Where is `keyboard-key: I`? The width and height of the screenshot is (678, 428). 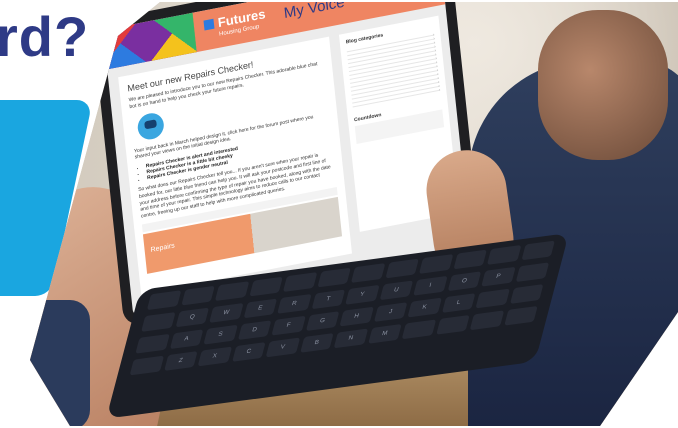
keyboard-key: I is located at coordinates (430, 285).